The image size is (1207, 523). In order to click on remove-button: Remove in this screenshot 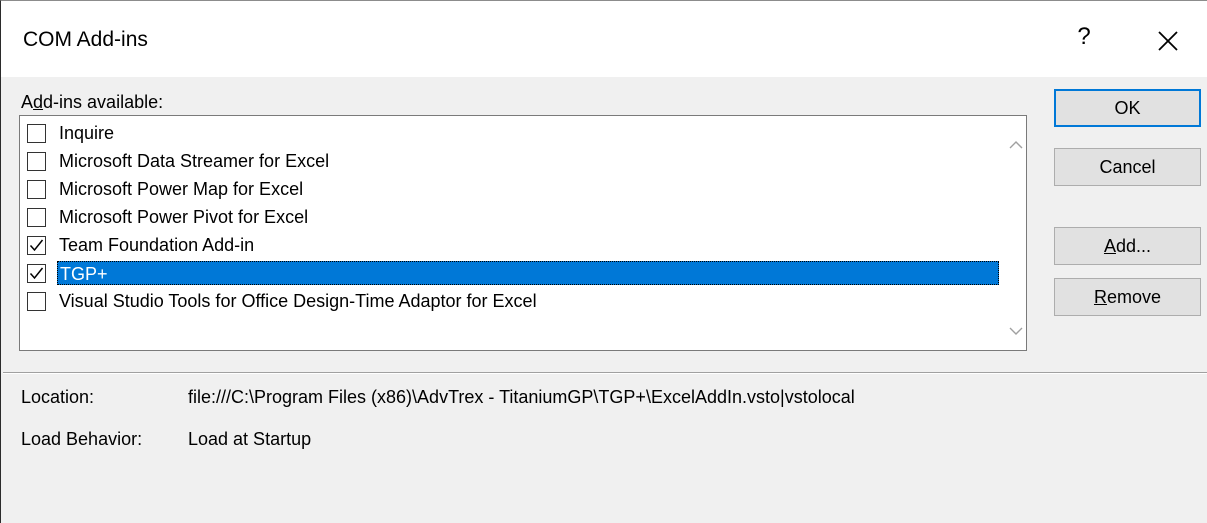, I will do `click(1127, 297)`.